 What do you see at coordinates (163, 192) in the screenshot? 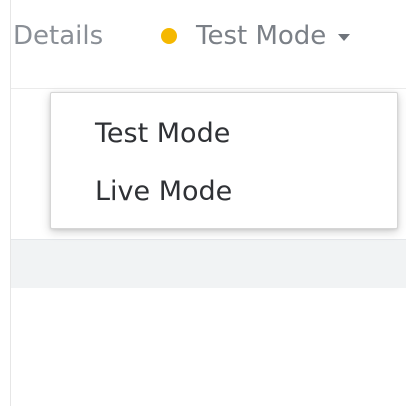
I see `menu-item-live-mode: Live Mode` at bounding box center [163, 192].